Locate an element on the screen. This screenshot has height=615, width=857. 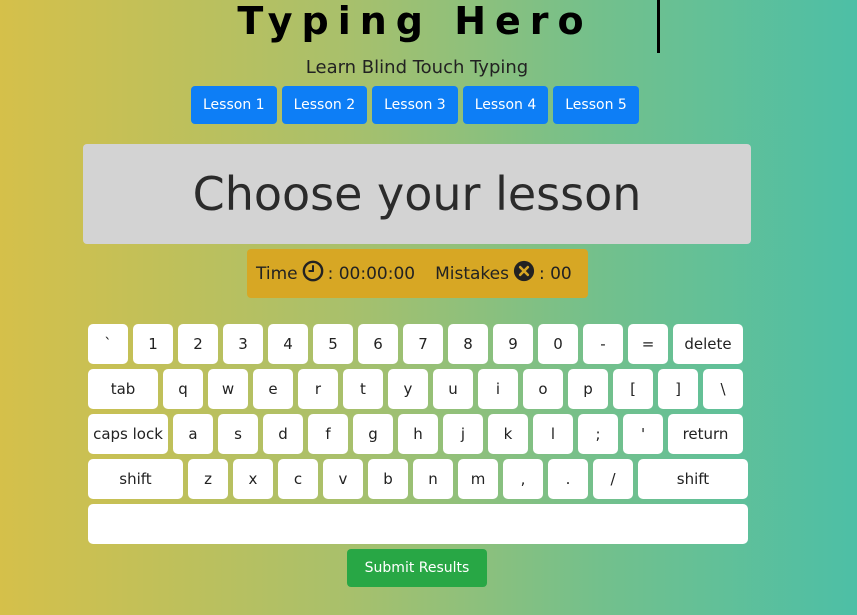
key-tab: tab is located at coordinates (123, 389).